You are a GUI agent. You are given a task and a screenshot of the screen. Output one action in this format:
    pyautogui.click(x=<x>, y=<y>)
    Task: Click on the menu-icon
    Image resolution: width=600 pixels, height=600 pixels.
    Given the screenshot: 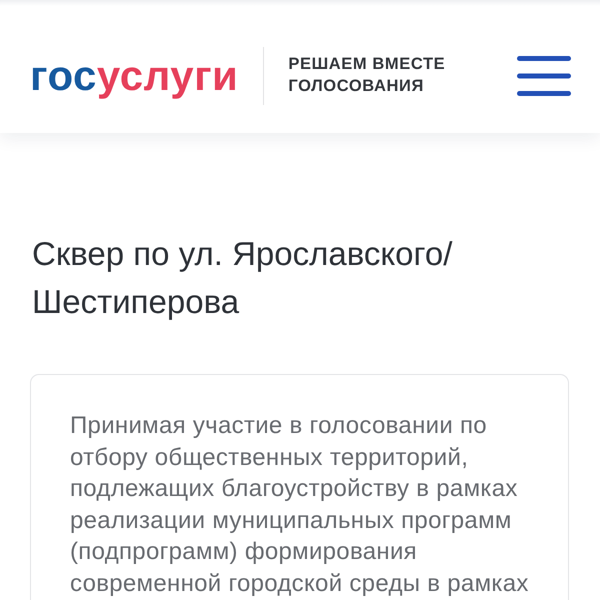 What is the action you would take?
    pyautogui.click(x=544, y=76)
    